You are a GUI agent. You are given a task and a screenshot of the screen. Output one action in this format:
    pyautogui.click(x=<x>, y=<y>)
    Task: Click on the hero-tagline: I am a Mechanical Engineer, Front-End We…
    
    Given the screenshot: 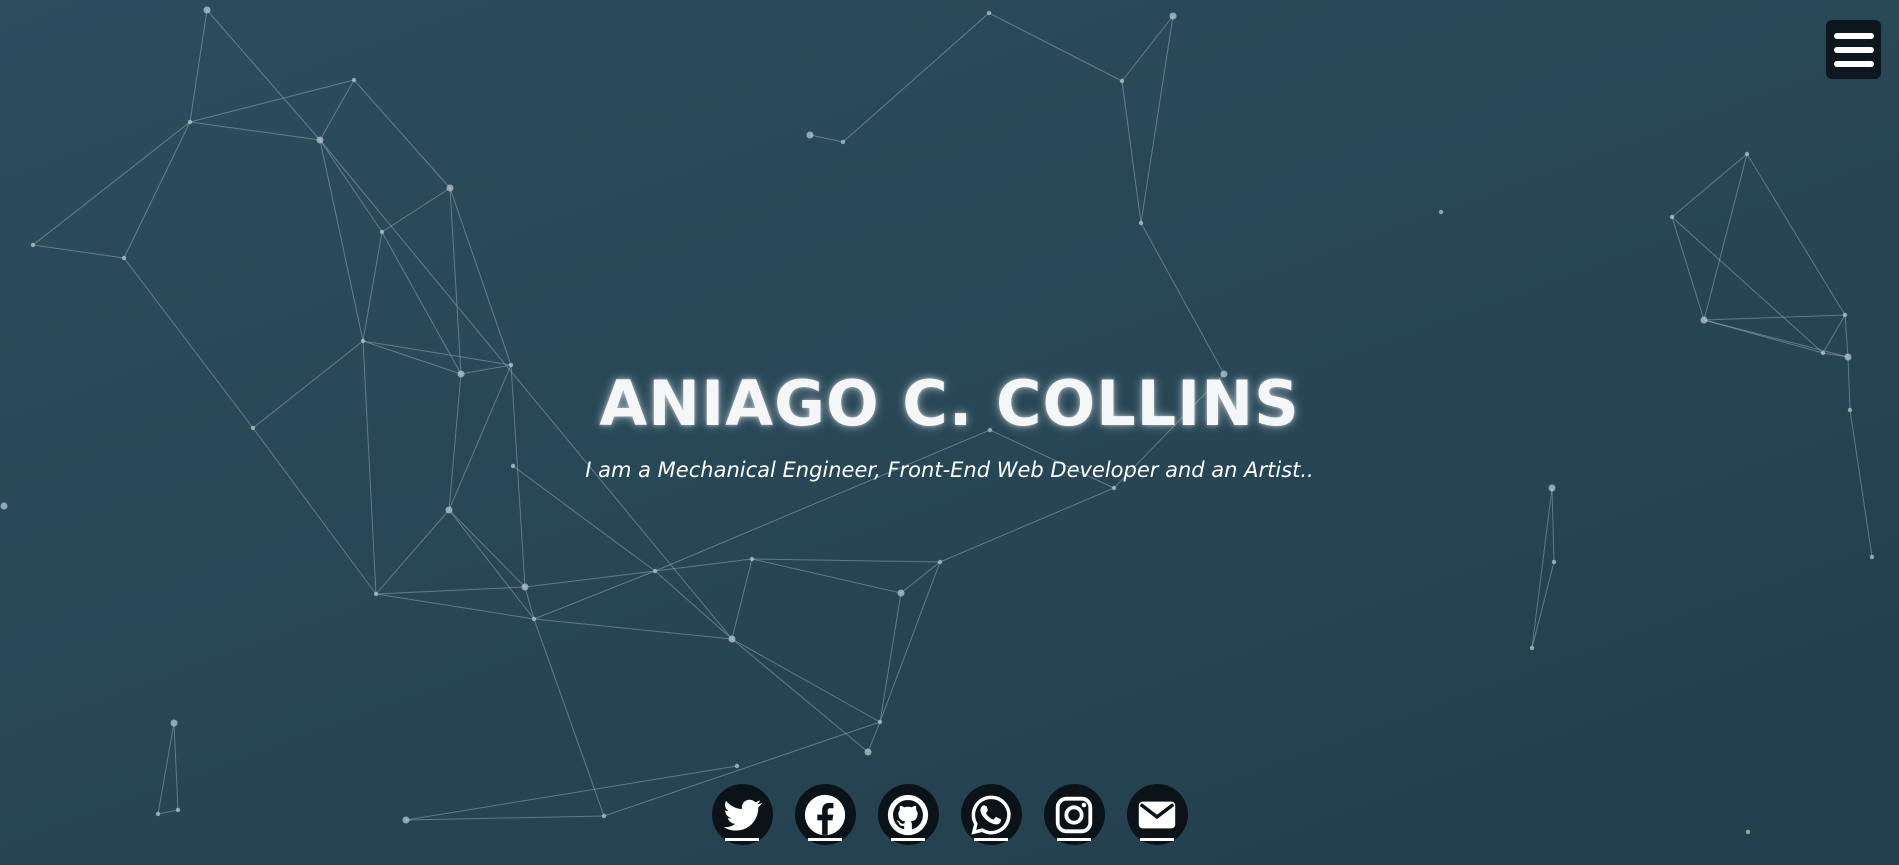 What is the action you would take?
    pyautogui.click(x=949, y=470)
    